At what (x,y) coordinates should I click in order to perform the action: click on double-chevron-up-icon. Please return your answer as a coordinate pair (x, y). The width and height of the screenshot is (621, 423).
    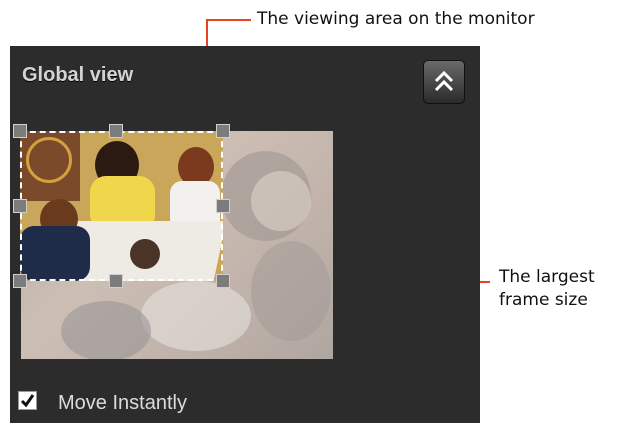
    Looking at the image, I should click on (444, 81).